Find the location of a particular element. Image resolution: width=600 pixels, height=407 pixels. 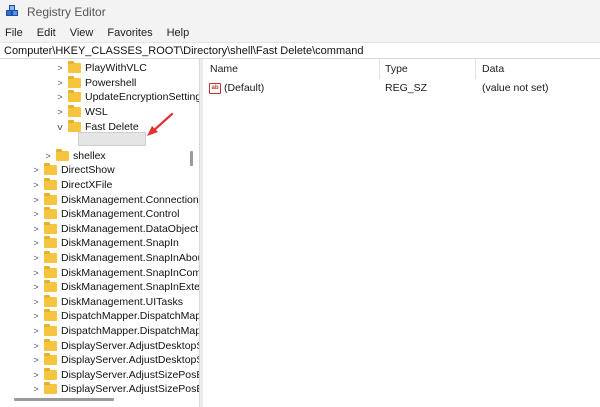

tree-item: > DisplayServer.AdjustDesktopSize.1 is located at coordinates (115, 360).